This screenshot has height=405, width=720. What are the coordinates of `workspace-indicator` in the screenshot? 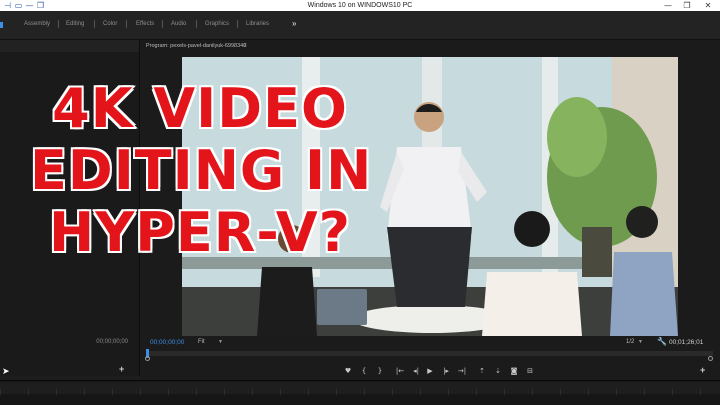 It's located at (1, 25).